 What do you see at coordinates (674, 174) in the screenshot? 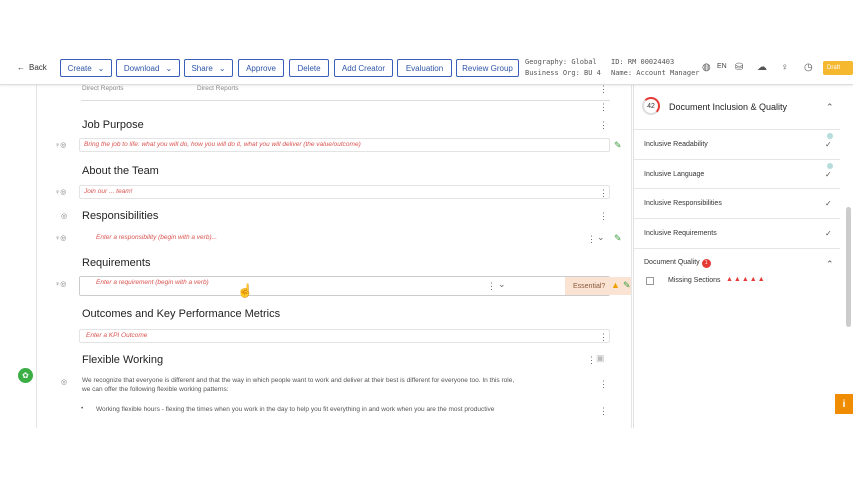
I see `row-label: Inclusive Language` at bounding box center [674, 174].